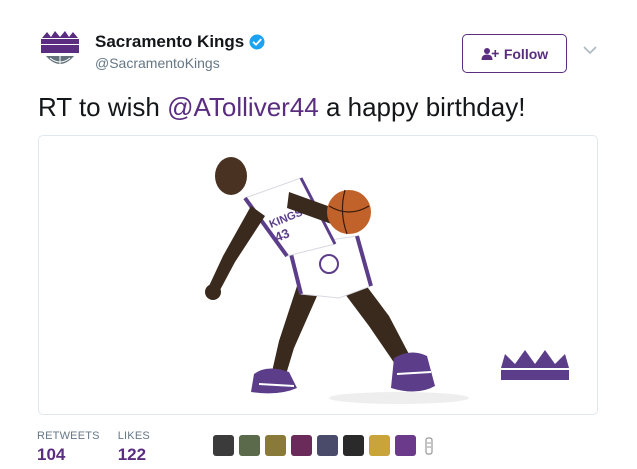  What do you see at coordinates (103, 107) in the screenshot?
I see `tweet-text-before: RT to wish` at bounding box center [103, 107].